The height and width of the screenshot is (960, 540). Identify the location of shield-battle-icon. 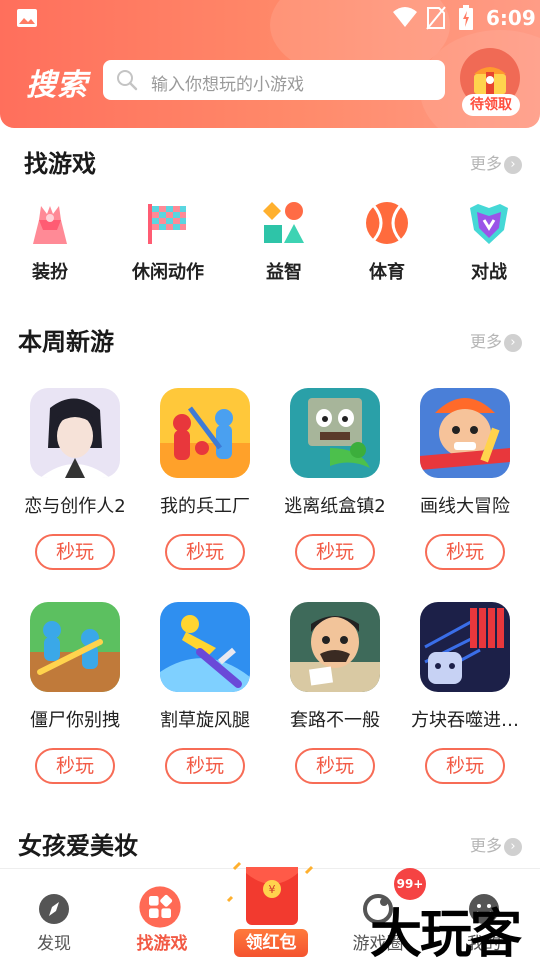
(489, 224).